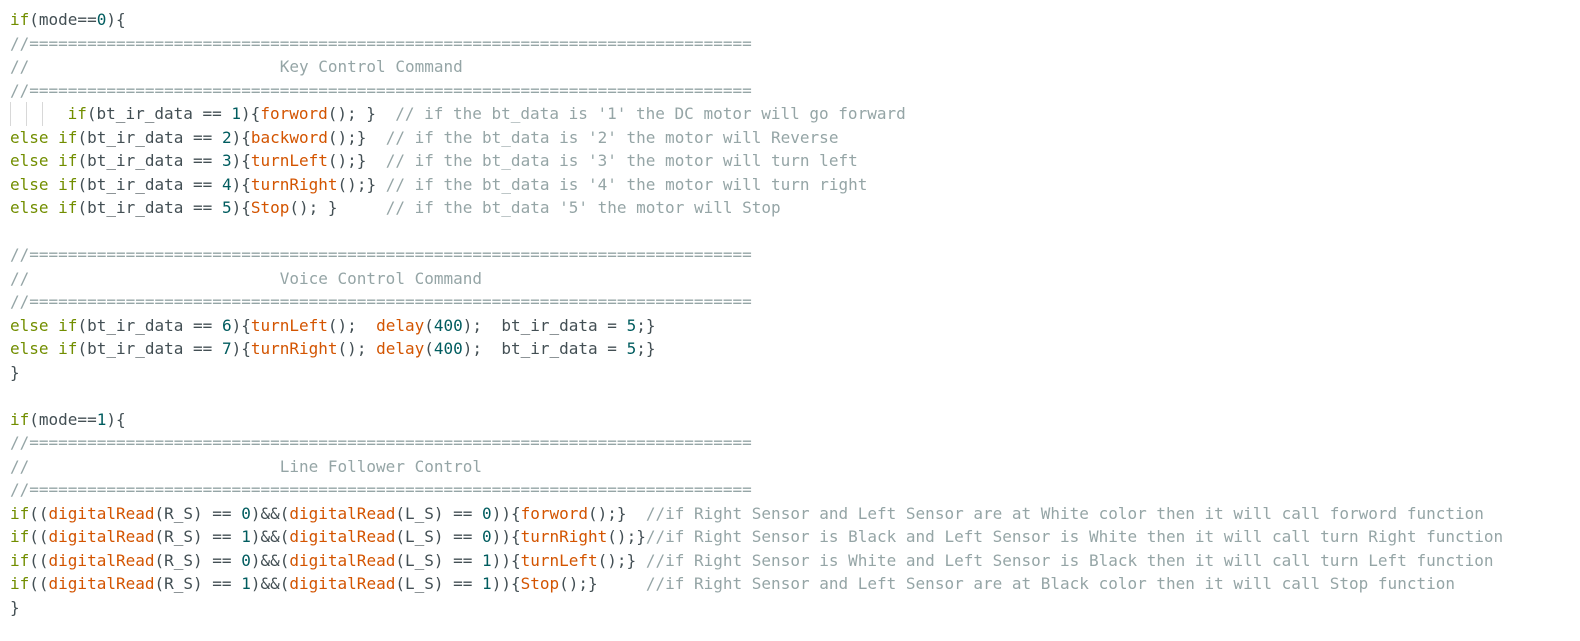  Describe the element at coordinates (429, 325) in the screenshot. I see `code-token: (` at that location.